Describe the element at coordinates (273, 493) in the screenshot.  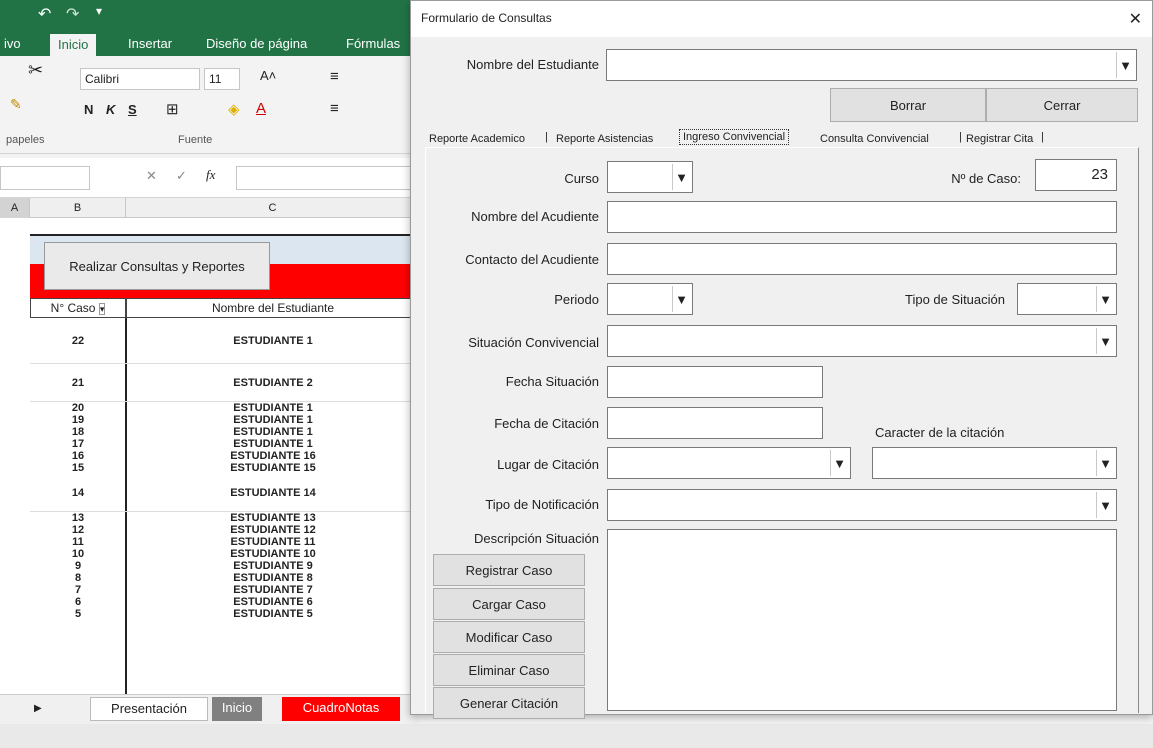
I see `nombre-cell: ESTUDIANTE 14` at that location.